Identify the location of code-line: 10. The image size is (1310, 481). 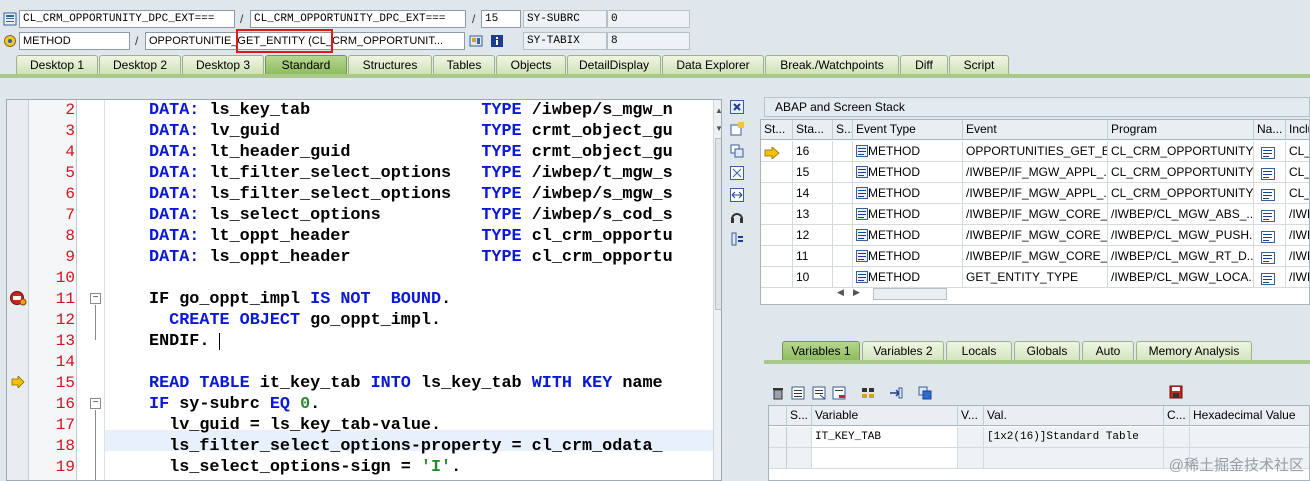
(357, 278).